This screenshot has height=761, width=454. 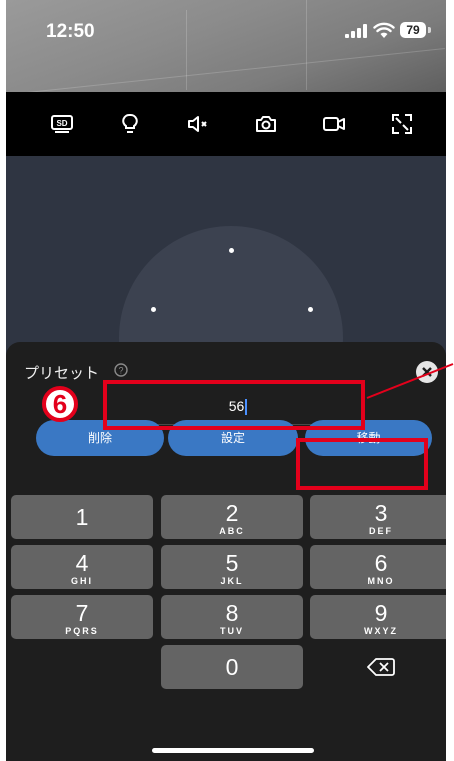 I want to click on key-9: 9 WXYZ, so click(x=378, y=617).